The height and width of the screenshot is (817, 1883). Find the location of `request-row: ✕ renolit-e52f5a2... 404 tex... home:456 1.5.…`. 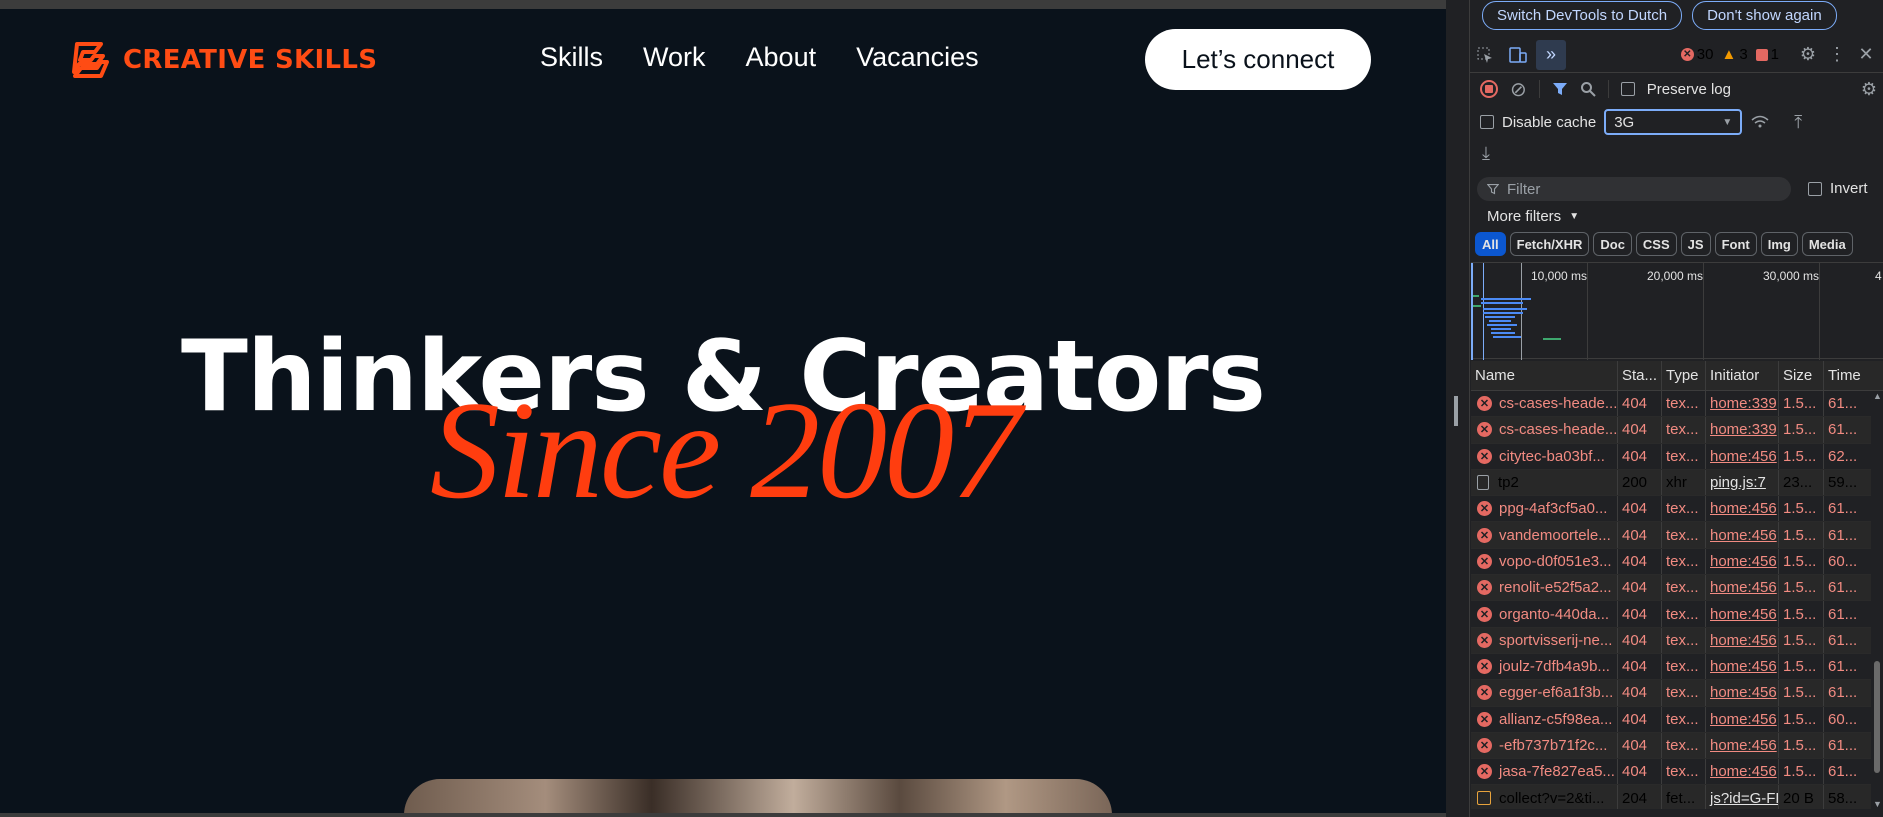

request-row: ✕ renolit-e52f5a2... 404 tex... home:456 1.5.… is located at coordinates (1674, 588).